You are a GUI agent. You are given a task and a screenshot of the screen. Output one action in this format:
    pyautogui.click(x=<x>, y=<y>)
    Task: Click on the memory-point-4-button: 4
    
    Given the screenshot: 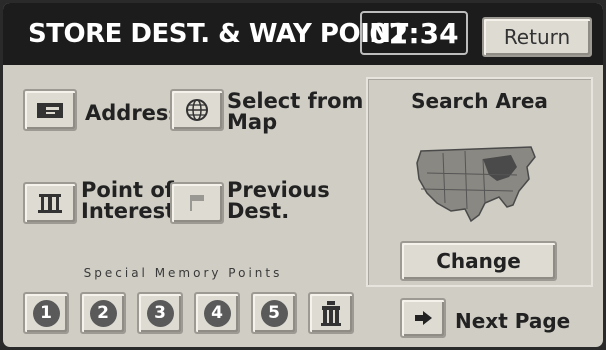 What is the action you would take?
    pyautogui.click(x=217, y=313)
    